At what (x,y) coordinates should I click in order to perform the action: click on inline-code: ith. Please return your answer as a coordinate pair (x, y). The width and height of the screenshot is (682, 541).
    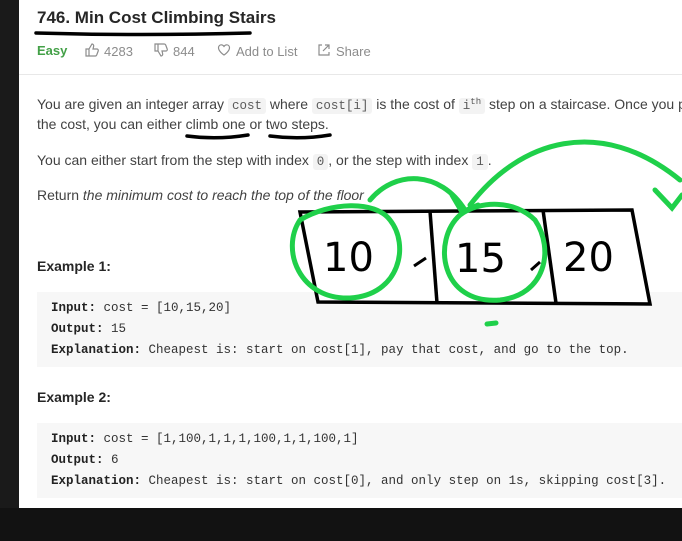
    Looking at the image, I should click on (472, 106).